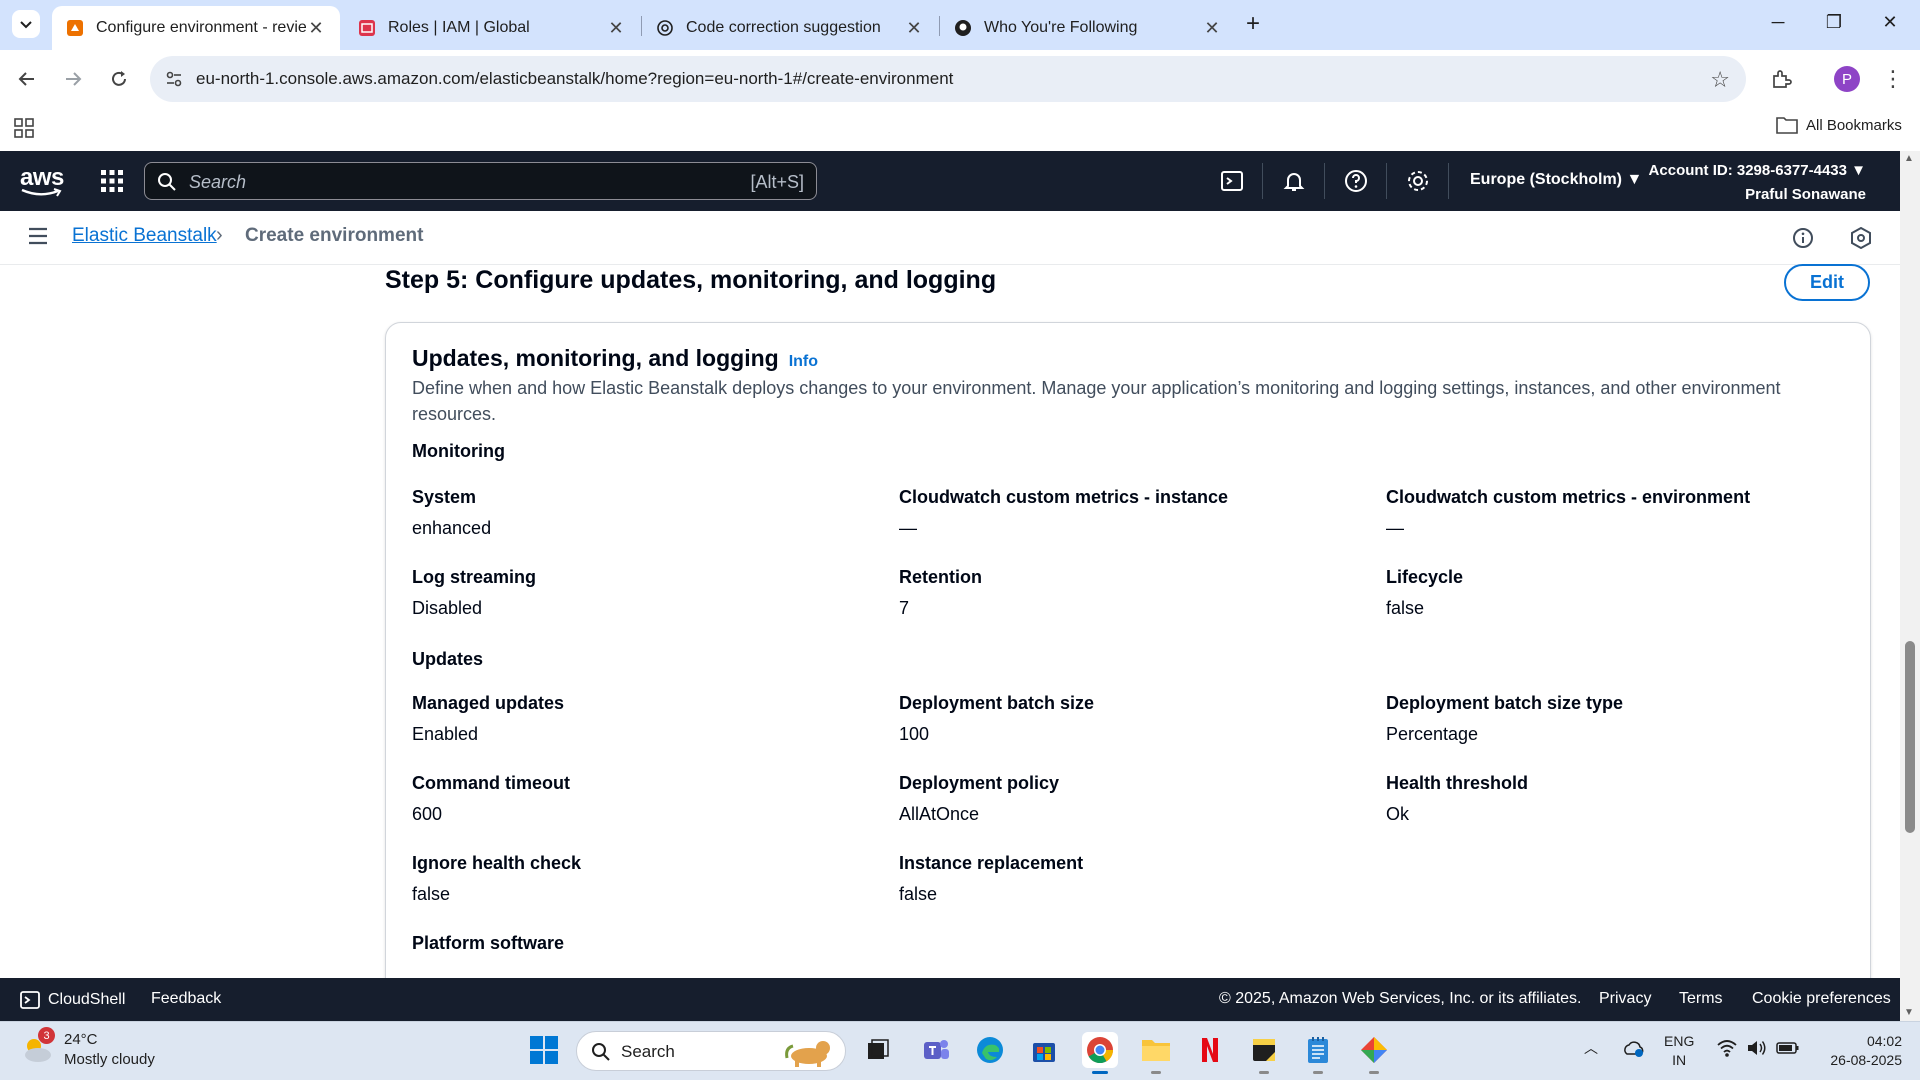  I want to click on region-selector: Europe (Stockholm) ▼, so click(1556, 180).